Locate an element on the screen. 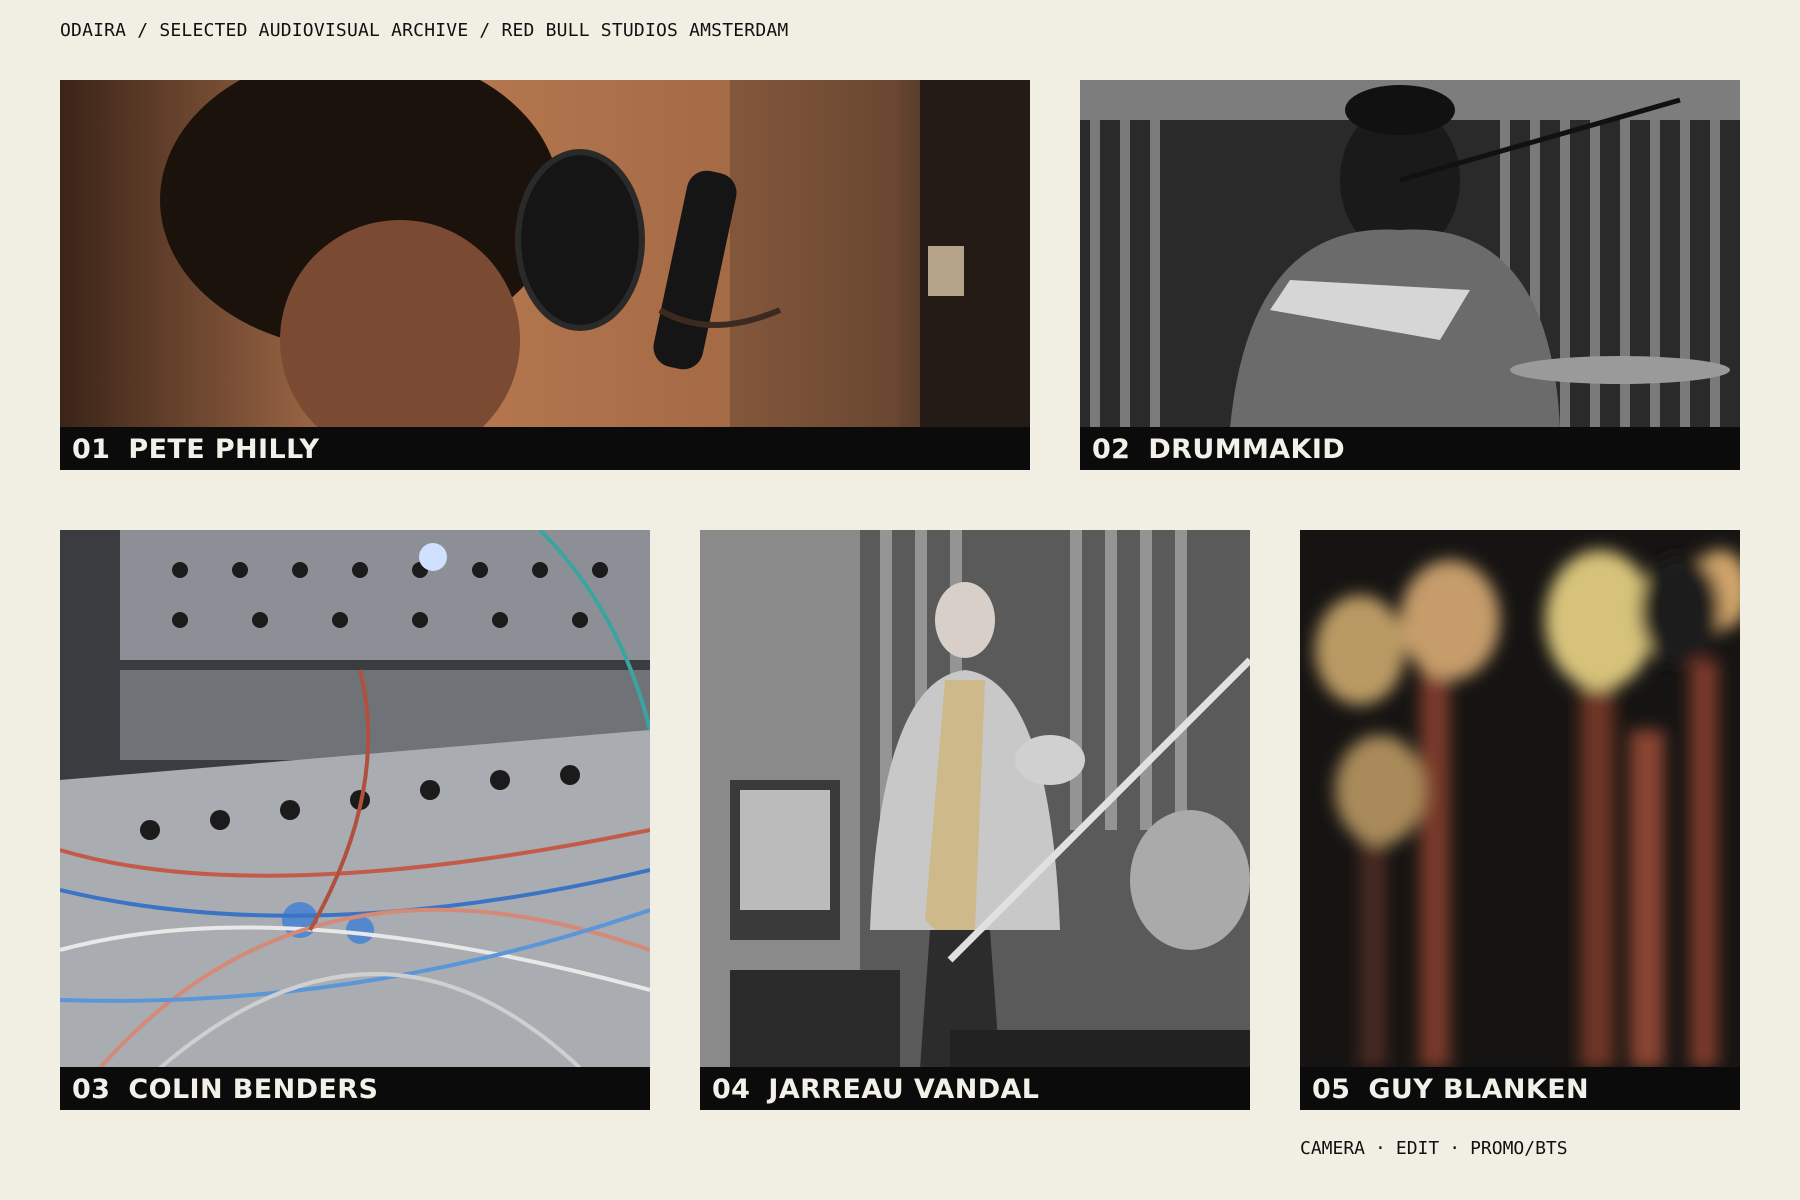 The height and width of the screenshot is (1200, 1800). footer-credits: CAMERA · EDIT · PROMO/BTS is located at coordinates (1434, 1148).